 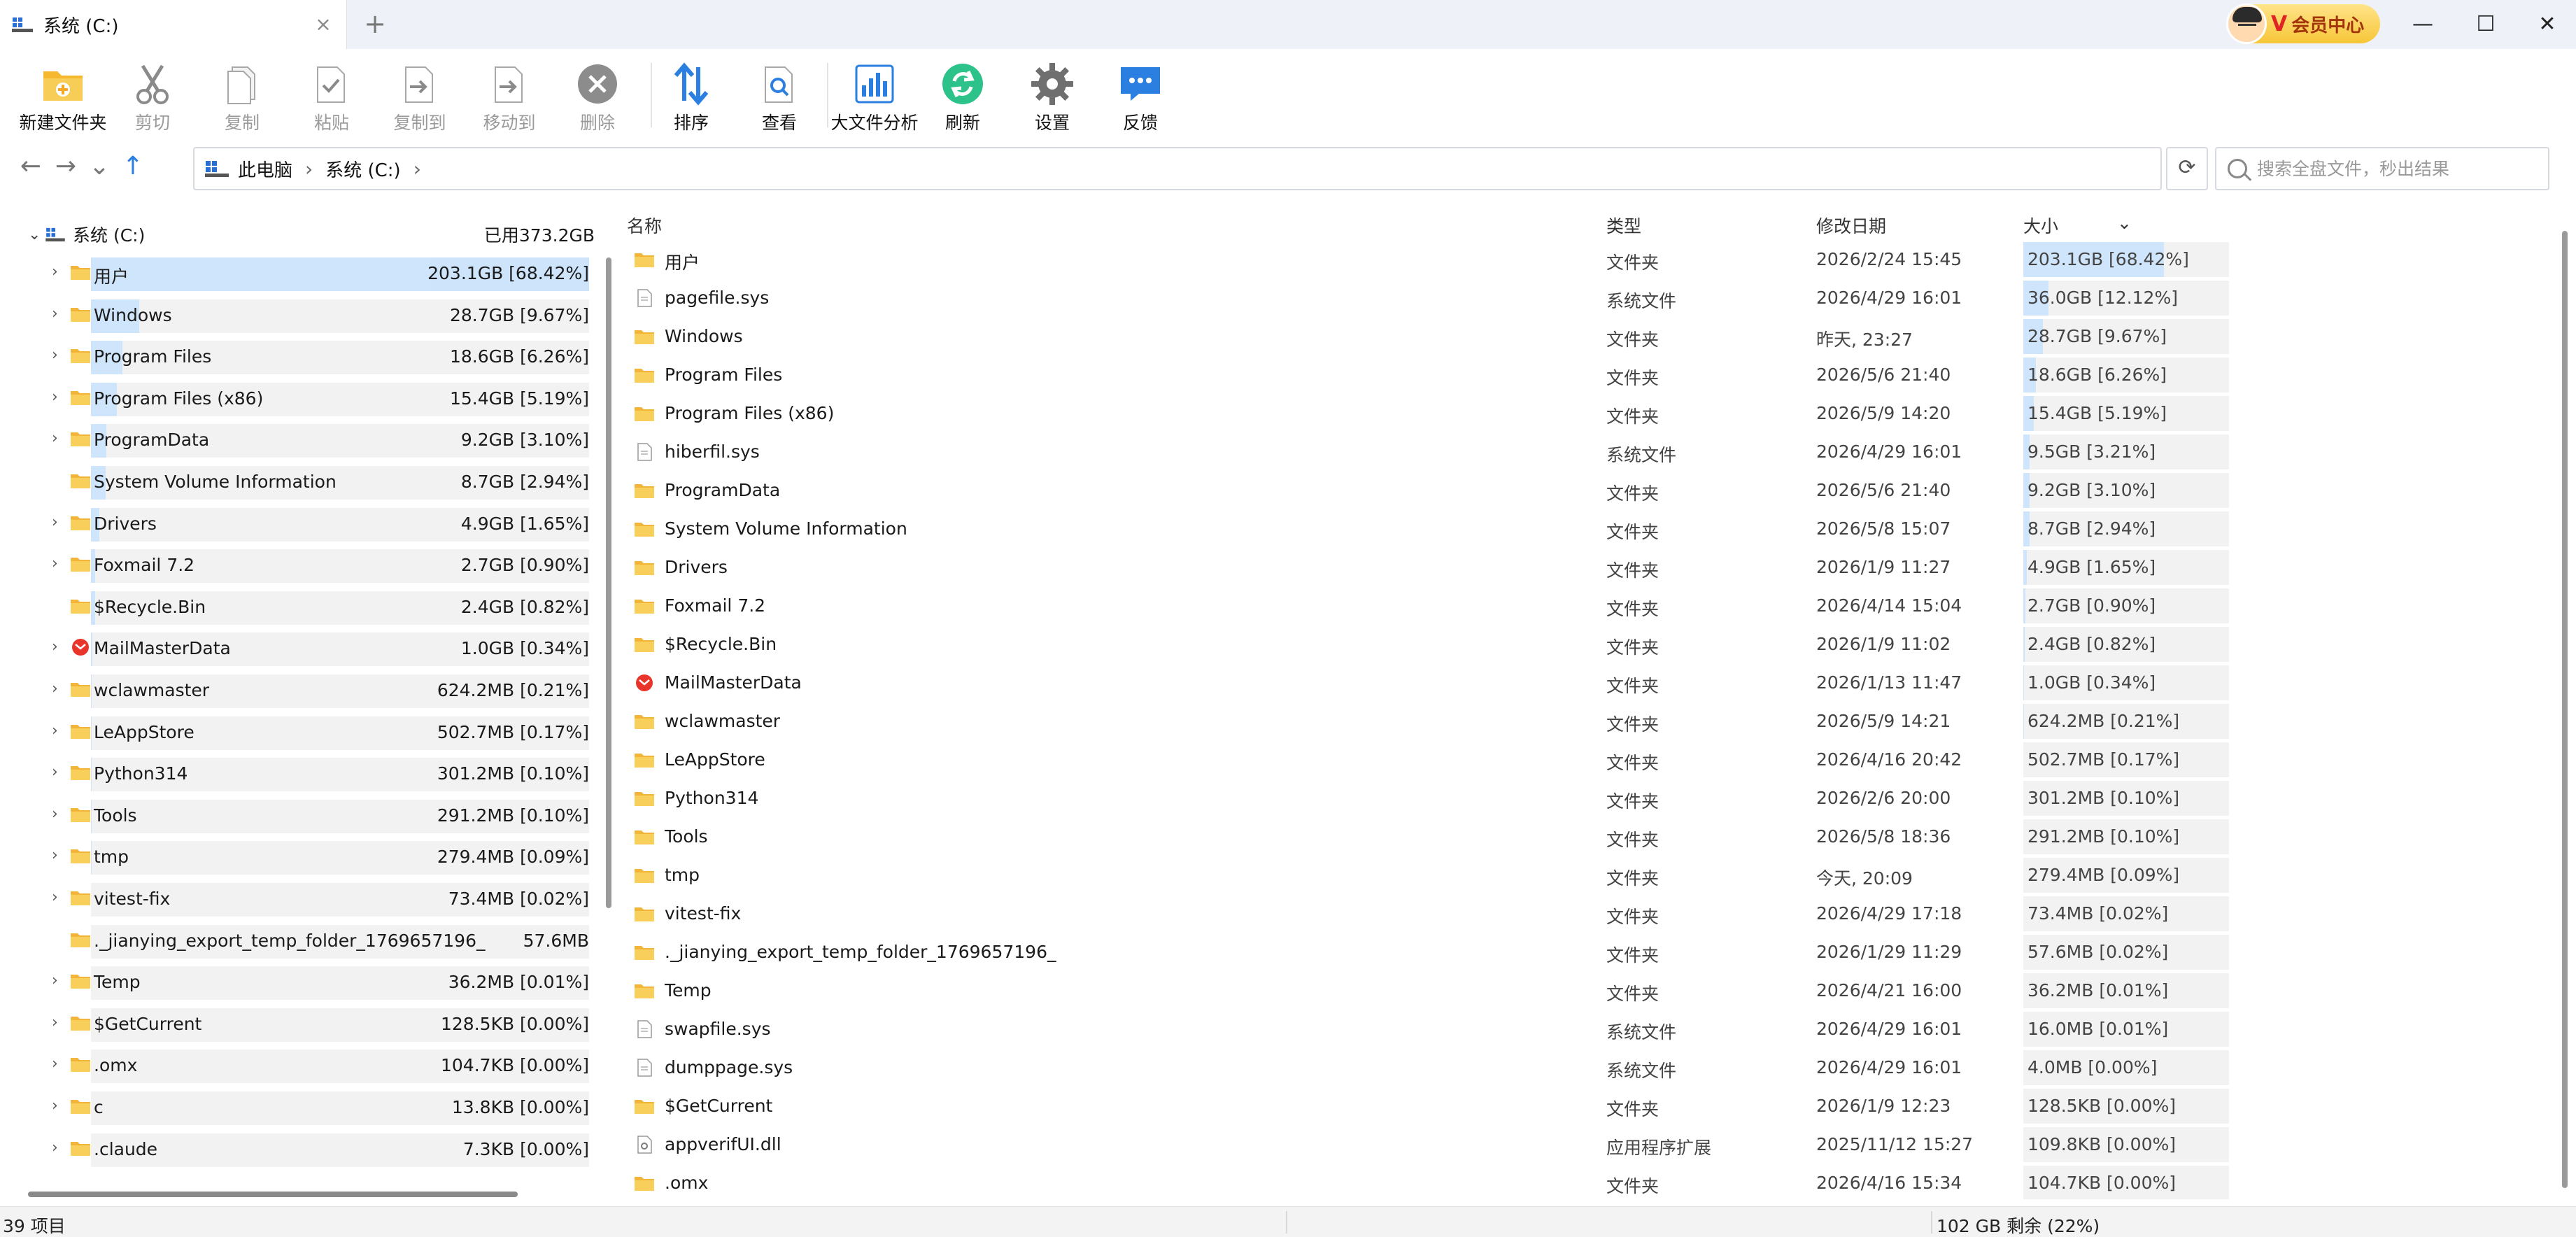 I want to click on forward-button: →, so click(x=66, y=167).